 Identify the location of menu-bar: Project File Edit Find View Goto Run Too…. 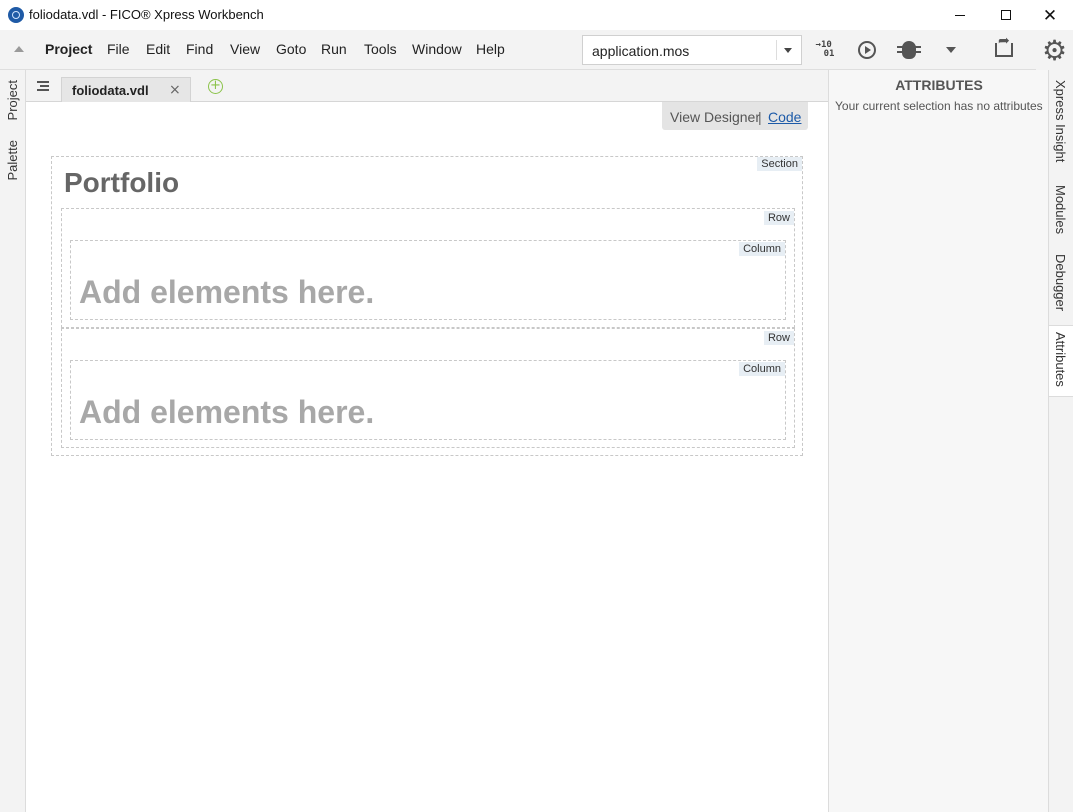
(536, 50).